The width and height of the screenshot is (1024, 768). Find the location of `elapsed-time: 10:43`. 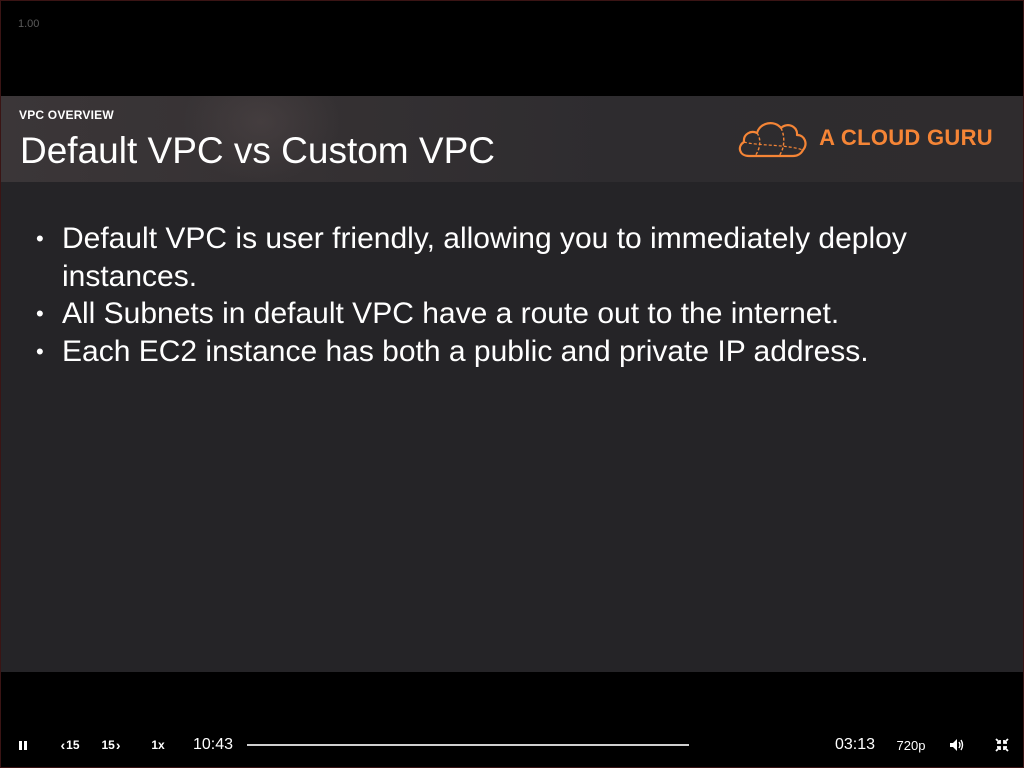

elapsed-time: 10:43 is located at coordinates (213, 744).